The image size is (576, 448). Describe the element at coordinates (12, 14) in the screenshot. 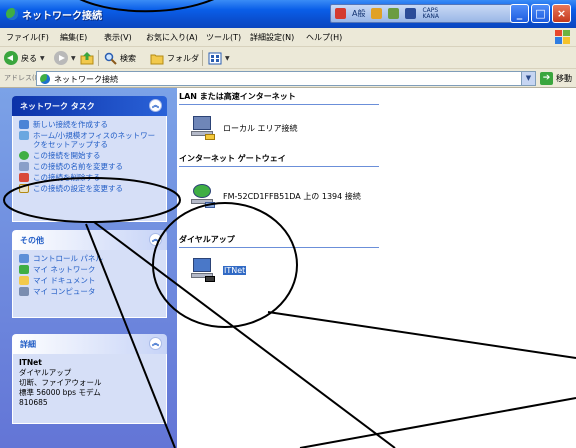

I see `network-connections-icon` at that location.